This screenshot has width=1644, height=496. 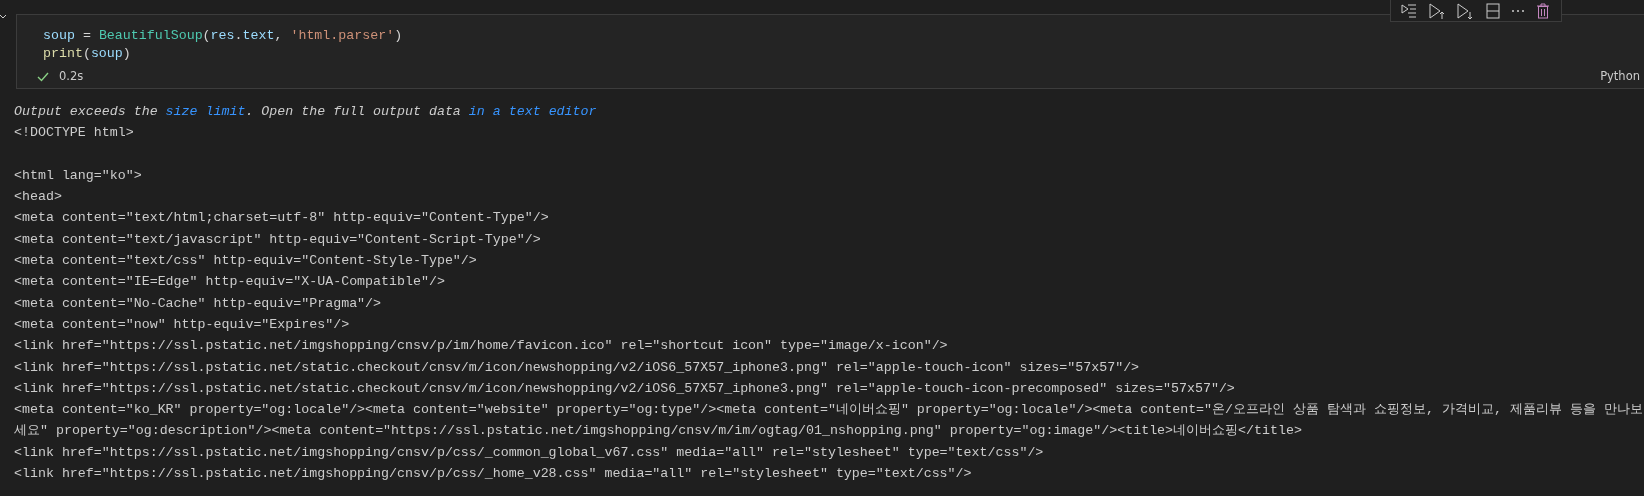 What do you see at coordinates (282, 218) in the screenshot?
I see `output-line: <meta content="text/html;charset=utf-8" http-equiv="Content-Type"/>` at bounding box center [282, 218].